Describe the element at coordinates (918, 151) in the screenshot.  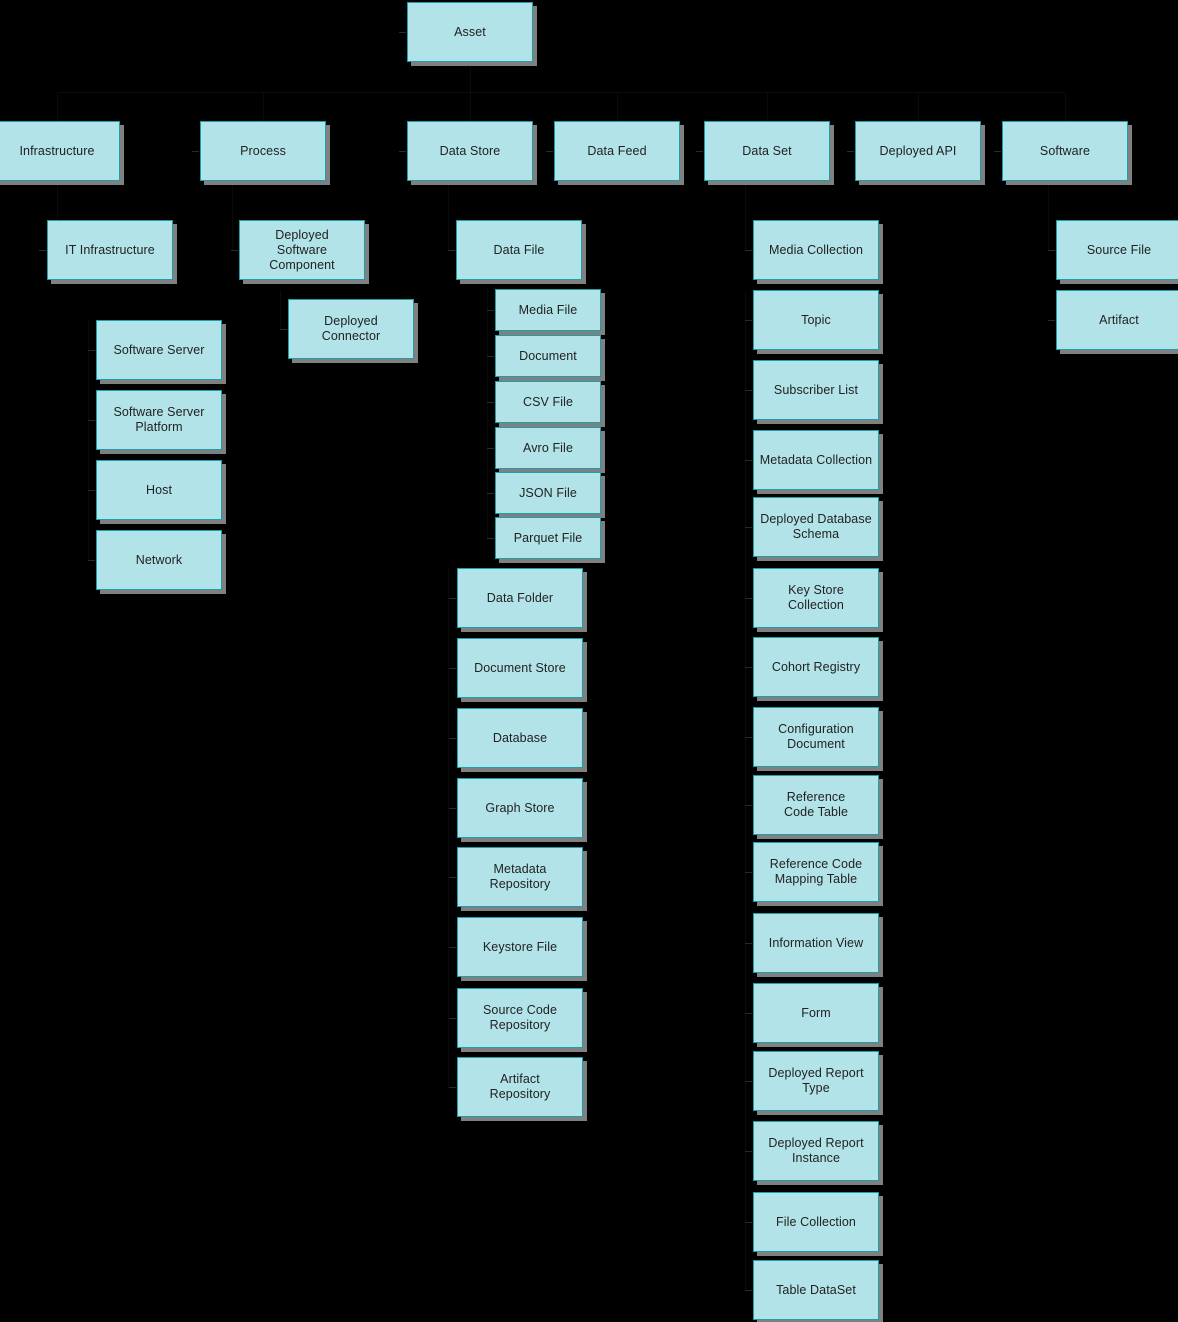
I see `class-node-deployed-api: Deployed API` at that location.